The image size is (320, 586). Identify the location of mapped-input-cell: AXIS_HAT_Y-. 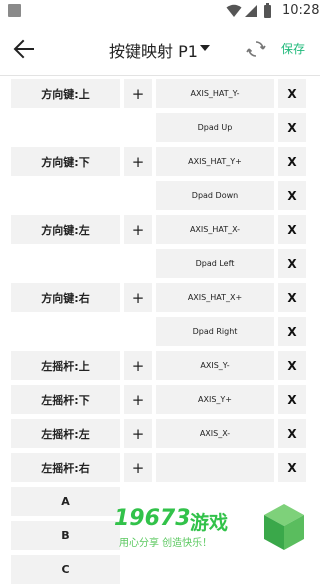
(215, 93).